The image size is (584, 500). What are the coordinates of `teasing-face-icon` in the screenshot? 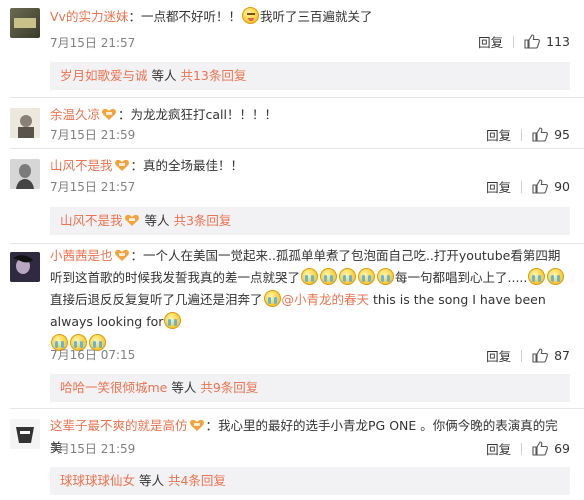 It's located at (250, 15).